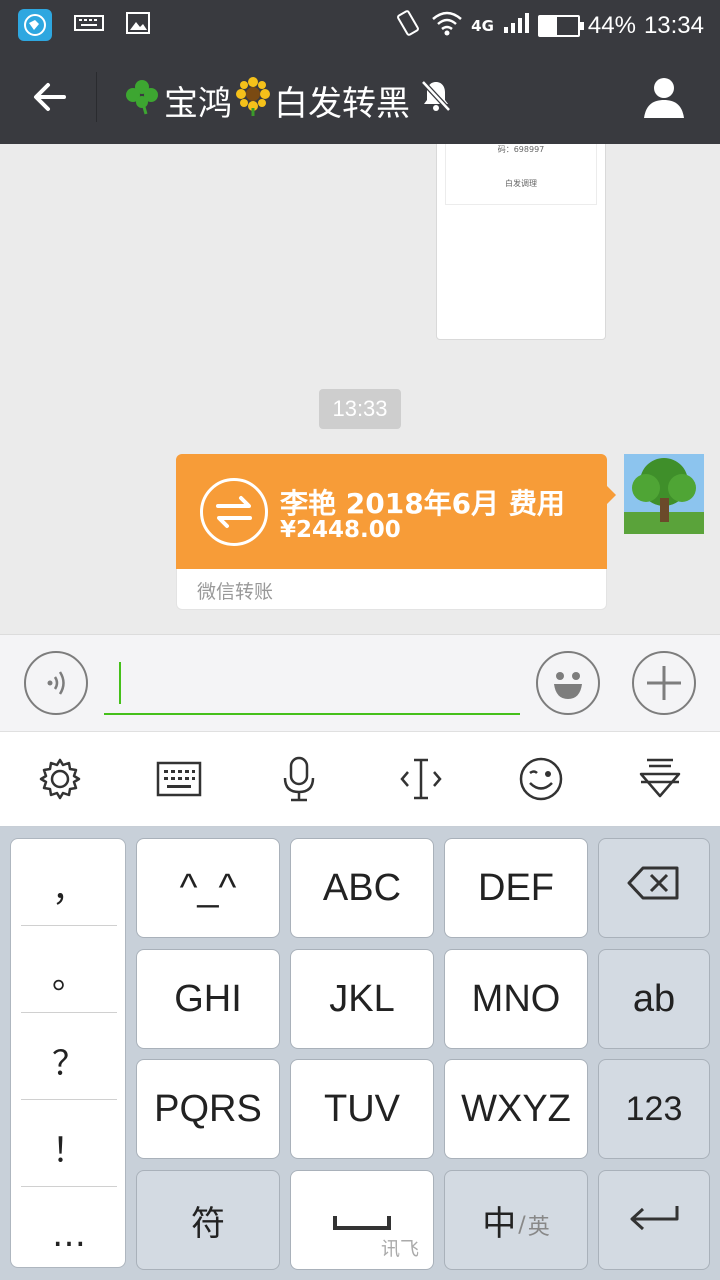  What do you see at coordinates (611, 495) in the screenshot?
I see `bubble-tail` at bounding box center [611, 495].